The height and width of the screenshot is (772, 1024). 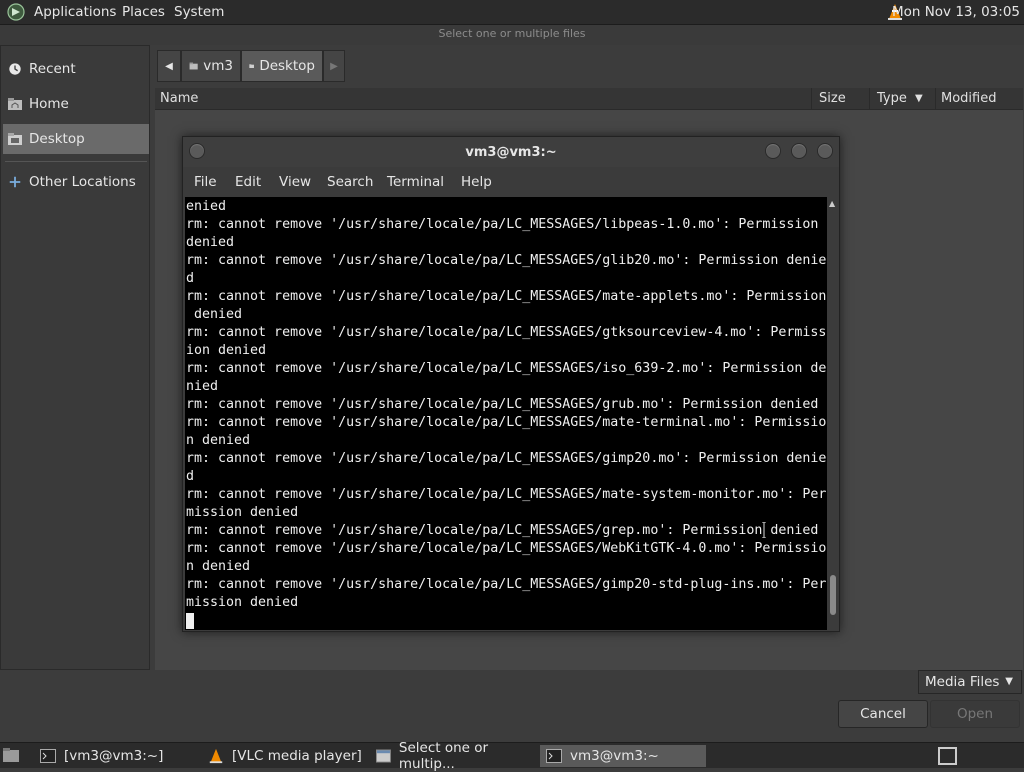 What do you see at coordinates (883, 714) in the screenshot?
I see `cancel-button: Cancel` at bounding box center [883, 714].